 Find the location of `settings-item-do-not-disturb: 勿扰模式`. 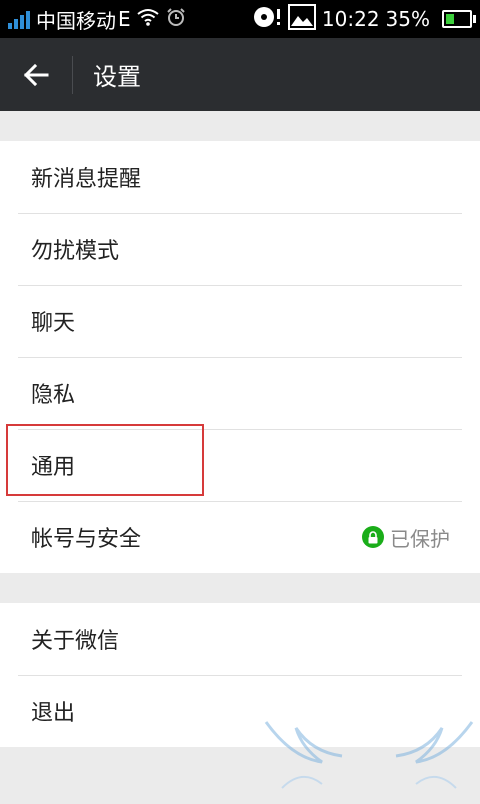

settings-item-do-not-disturb: 勿扰模式 is located at coordinates (240, 249).